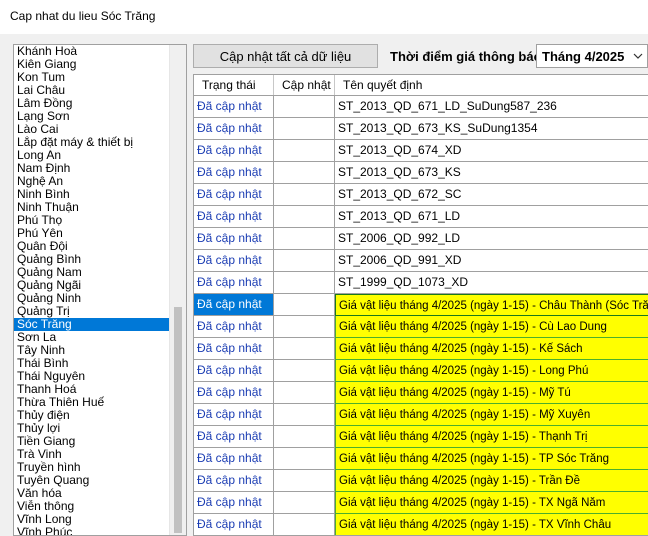 The width and height of the screenshot is (648, 536). What do you see at coordinates (92, 519) in the screenshot?
I see `province-item: Vĩnh Long` at bounding box center [92, 519].